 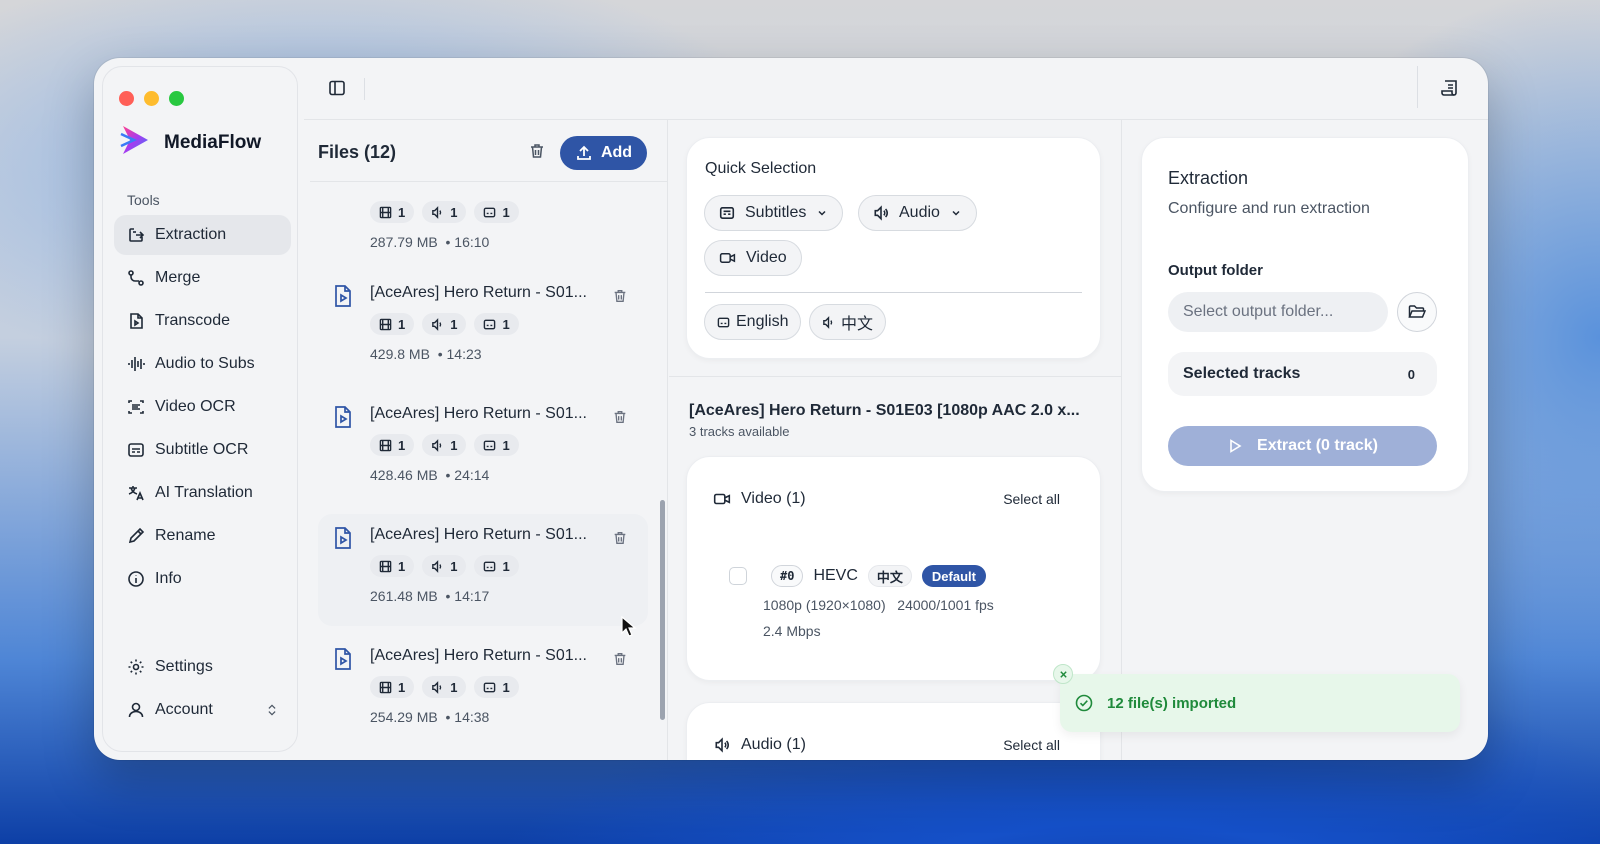 I want to click on sidebar-item-label: Subtitle OCR, so click(x=202, y=449).